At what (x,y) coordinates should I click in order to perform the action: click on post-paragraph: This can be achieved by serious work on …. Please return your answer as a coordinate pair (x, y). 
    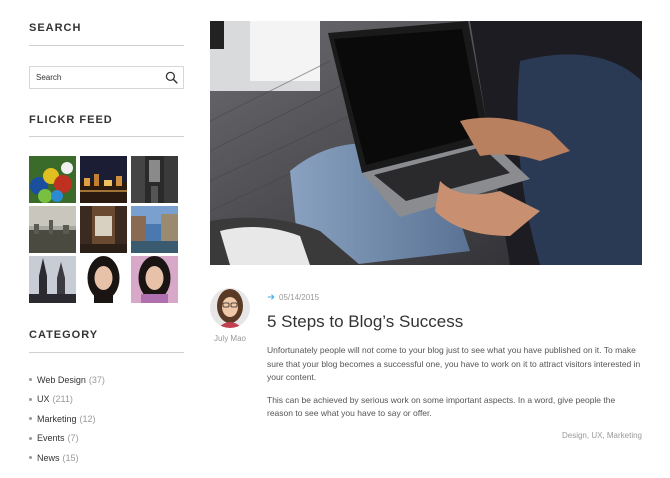
    Looking at the image, I should click on (441, 406).